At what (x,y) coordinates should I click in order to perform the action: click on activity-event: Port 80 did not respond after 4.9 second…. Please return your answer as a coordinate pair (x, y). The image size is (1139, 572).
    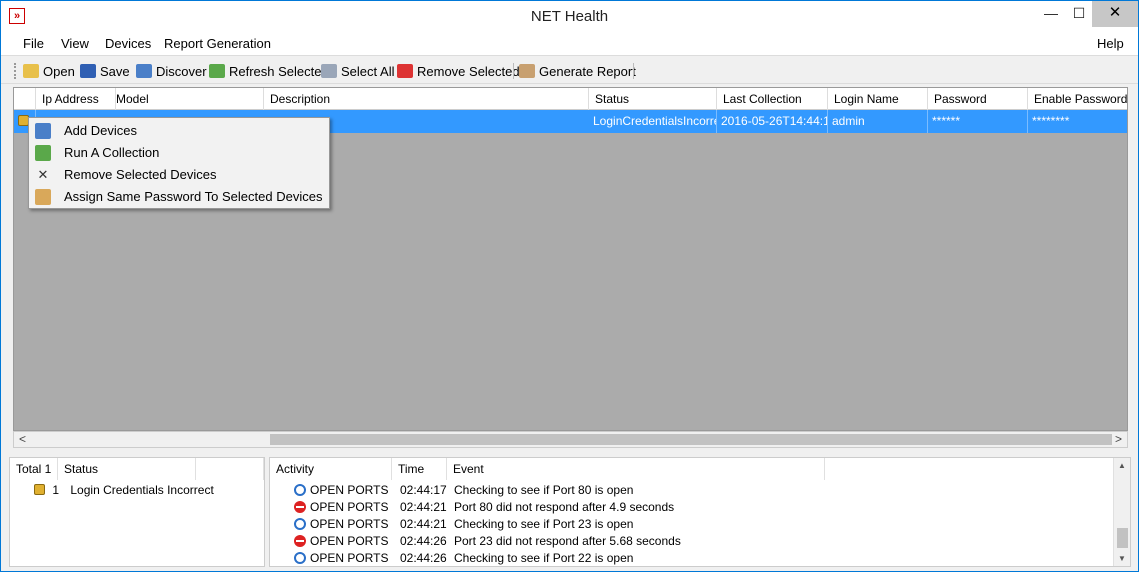
    Looking at the image, I should click on (564, 507).